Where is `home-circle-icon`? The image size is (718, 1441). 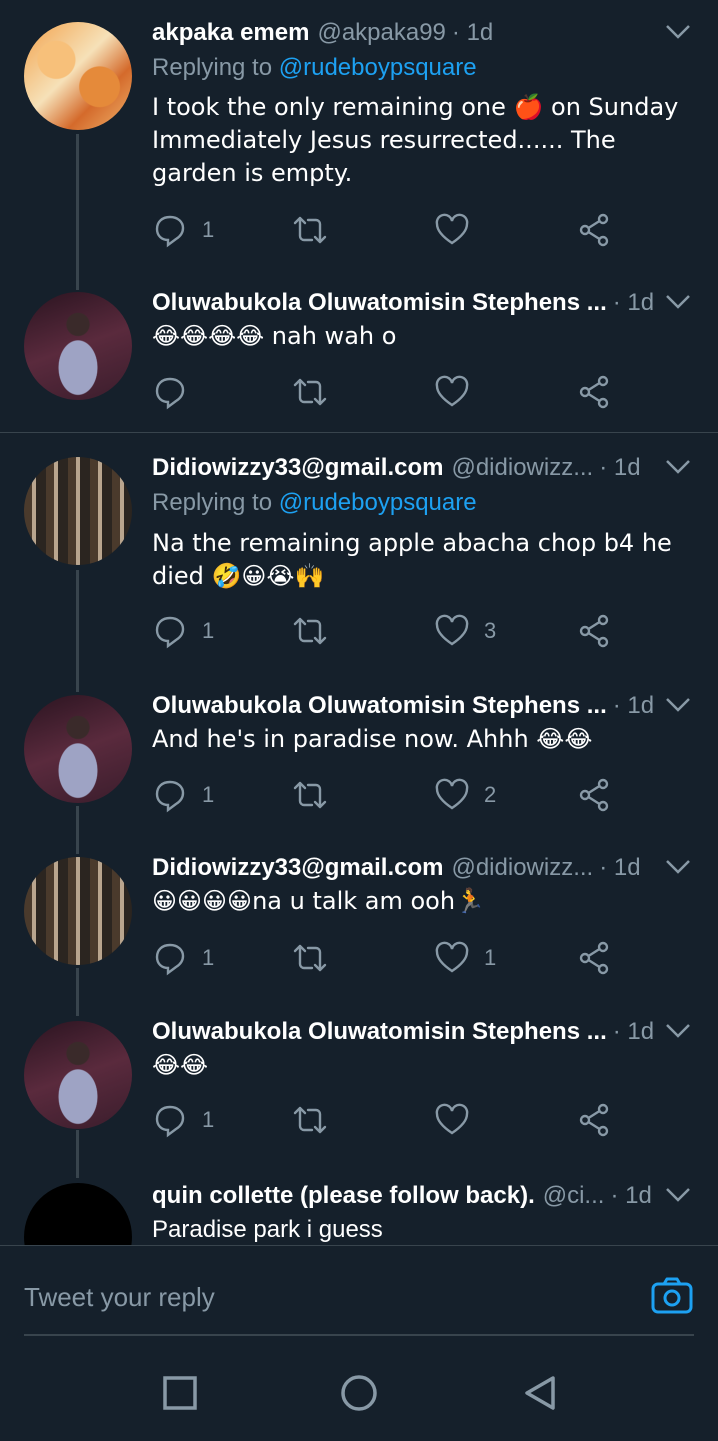
home-circle-icon is located at coordinates (359, 1393).